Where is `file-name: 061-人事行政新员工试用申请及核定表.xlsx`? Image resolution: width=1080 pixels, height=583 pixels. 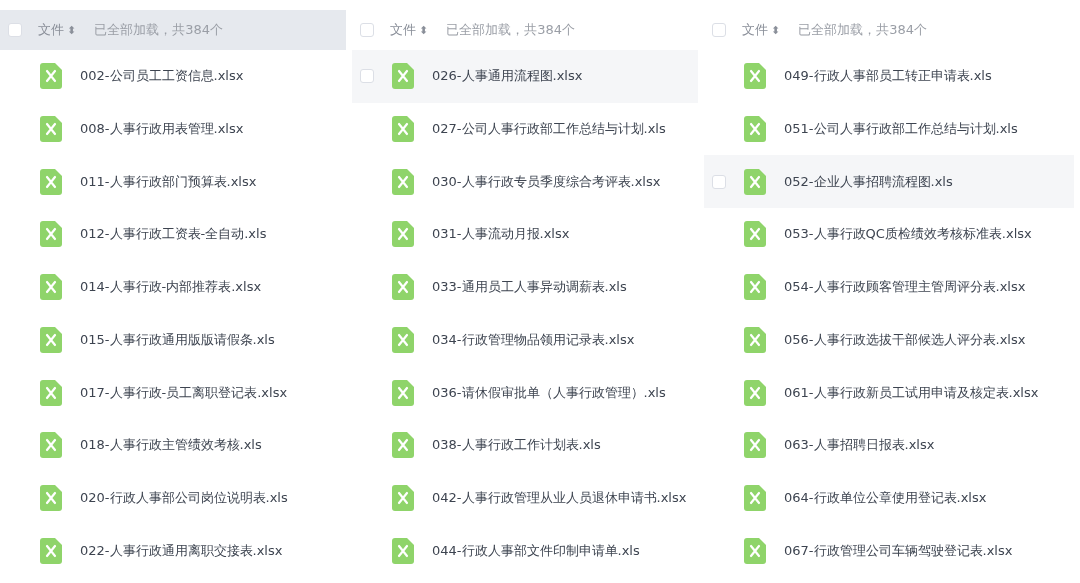 file-name: 061-人事行政新员工试用申请及核定表.xlsx is located at coordinates (911, 392).